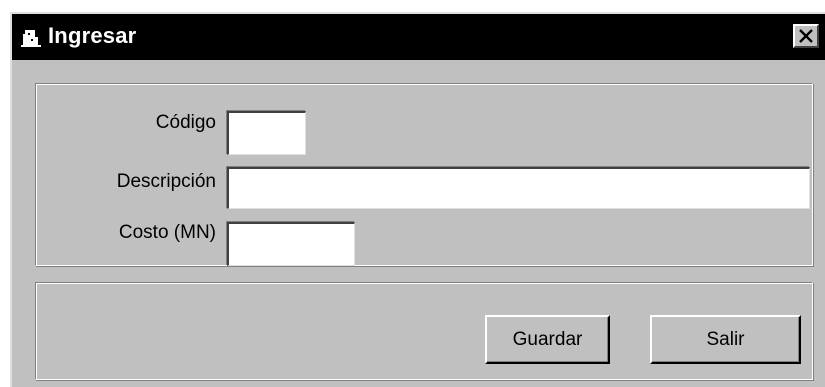 The height and width of the screenshot is (387, 825). Describe the element at coordinates (167, 232) in the screenshot. I see `costo-label: Costo (MN)` at that location.